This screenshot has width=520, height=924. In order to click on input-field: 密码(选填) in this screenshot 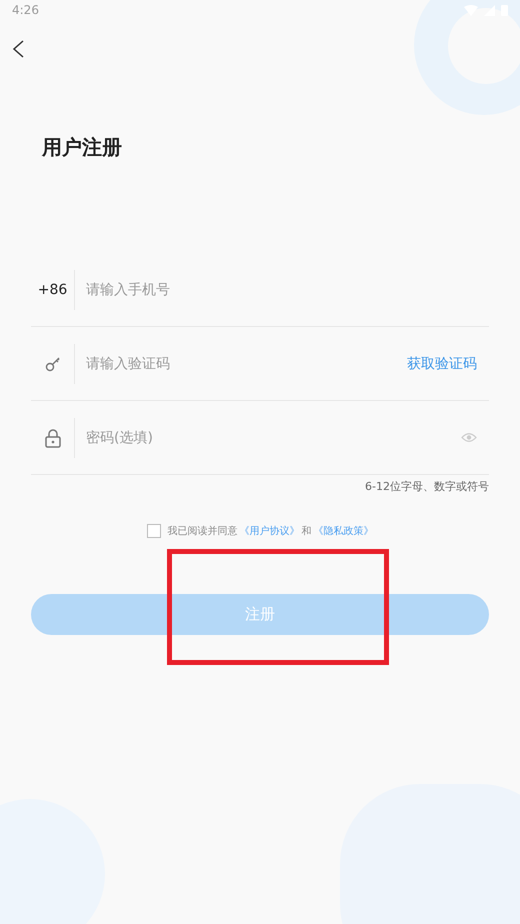, I will do `click(272, 437)`.